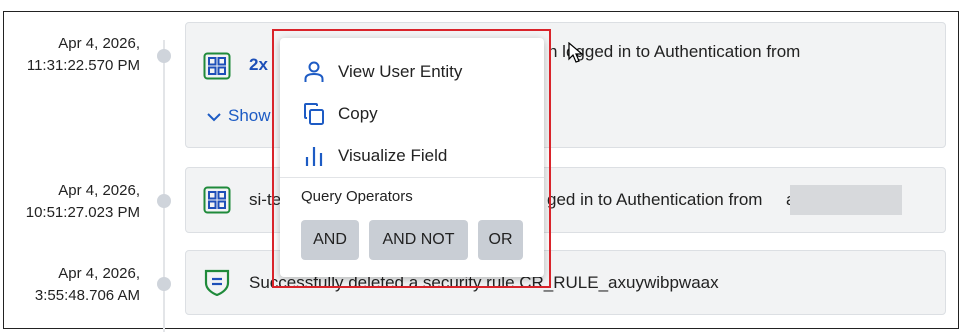 The image size is (965, 332). I want to click on event-time: 10:51:27.023 PM, so click(82, 212).